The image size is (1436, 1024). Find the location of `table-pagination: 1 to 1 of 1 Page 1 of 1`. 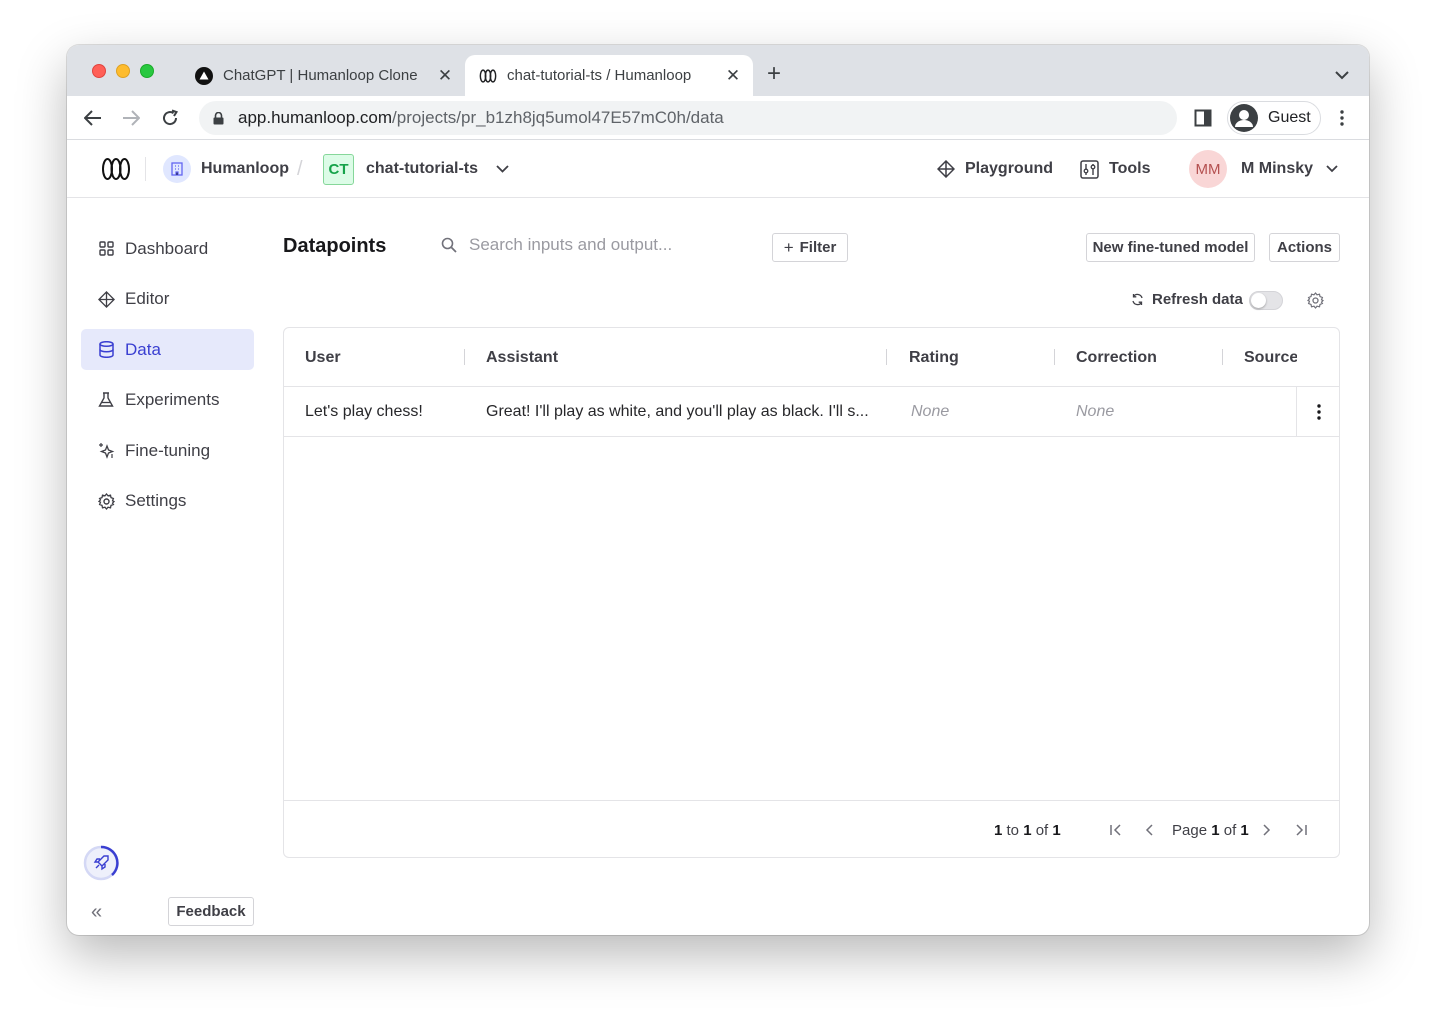

table-pagination: 1 to 1 of 1 Page 1 of 1 is located at coordinates (811, 828).